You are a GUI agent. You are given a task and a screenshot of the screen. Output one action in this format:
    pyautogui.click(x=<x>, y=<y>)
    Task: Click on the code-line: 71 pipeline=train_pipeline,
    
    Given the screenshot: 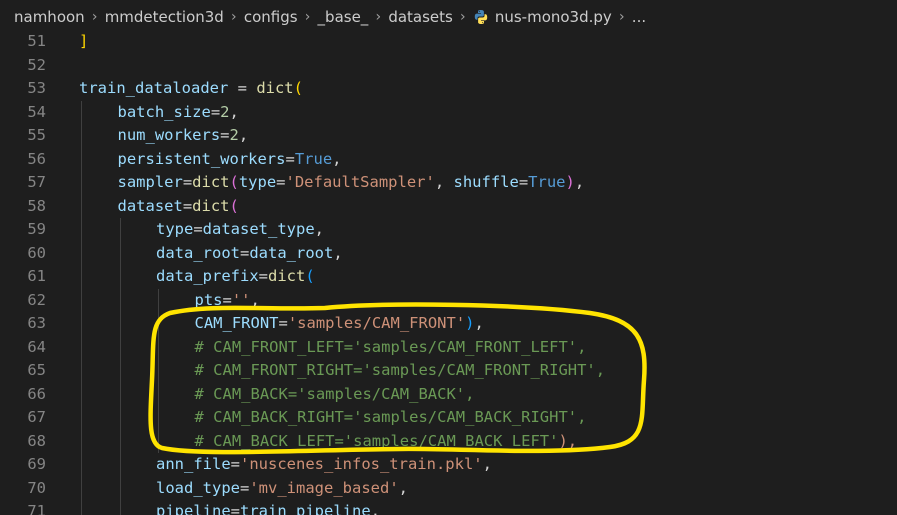 What is the action you would take?
    pyautogui.click(x=448, y=507)
    